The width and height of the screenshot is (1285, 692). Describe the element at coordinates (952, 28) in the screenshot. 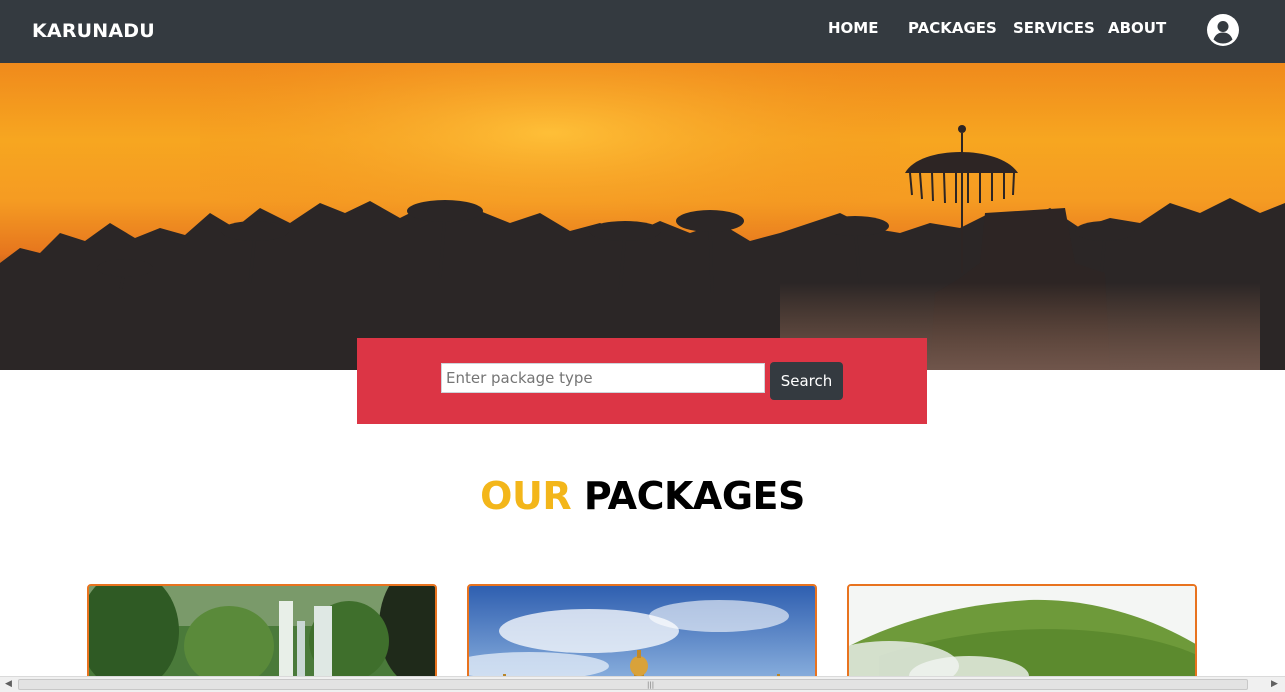

I see `nav-packages-link: PACKAGES` at that location.